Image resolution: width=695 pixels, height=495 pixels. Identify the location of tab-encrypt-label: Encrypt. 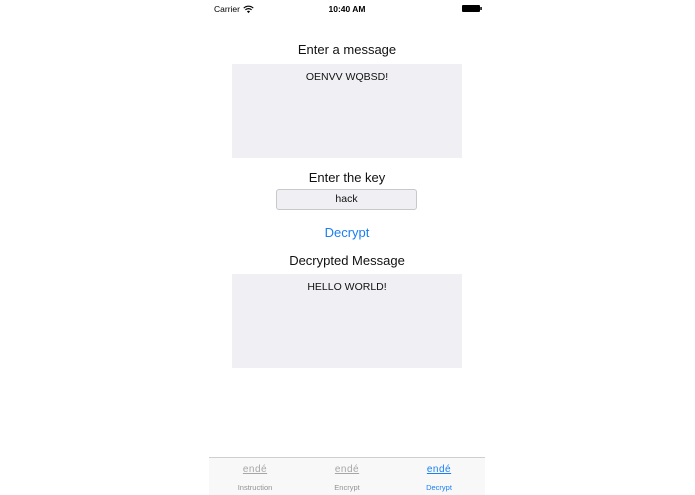
(347, 487).